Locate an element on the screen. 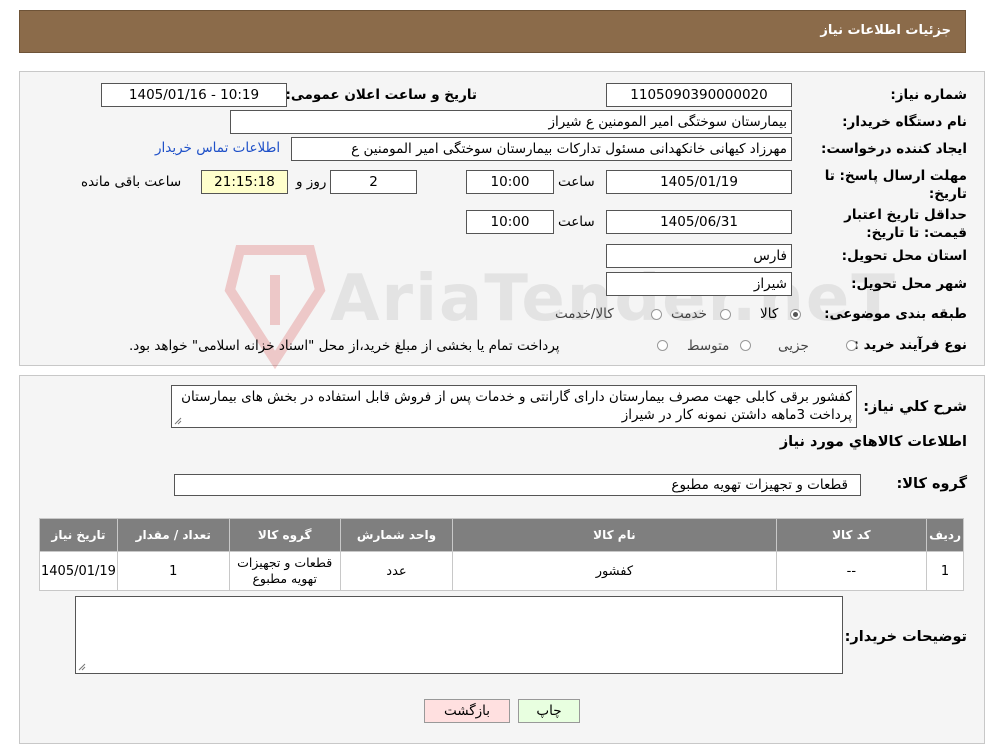 The image size is (985, 744). col-name: نام کالا is located at coordinates (614, 535).